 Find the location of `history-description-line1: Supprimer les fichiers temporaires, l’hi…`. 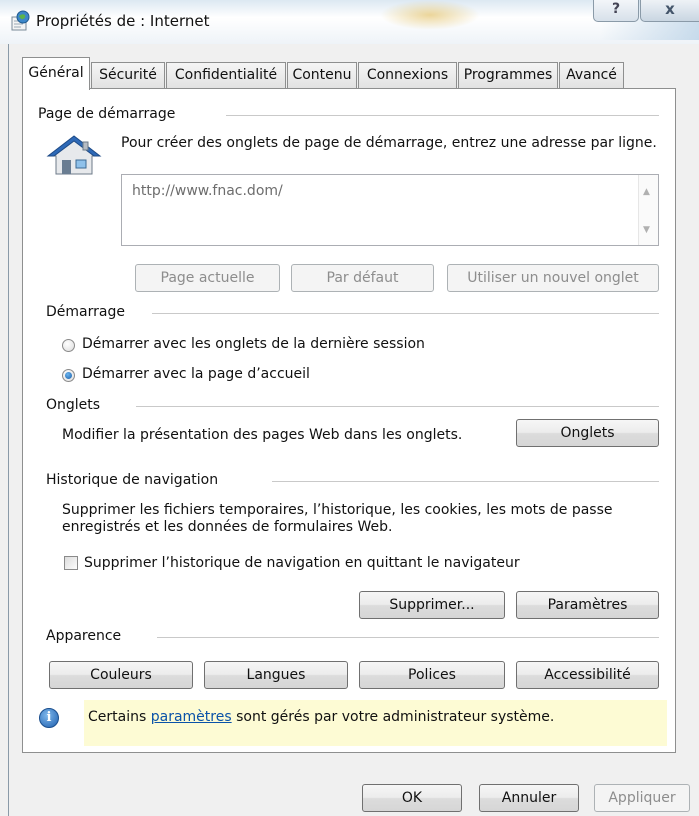

history-description-line1: Supprimer les fichiers temporaires, l’hi… is located at coordinates (337, 510).